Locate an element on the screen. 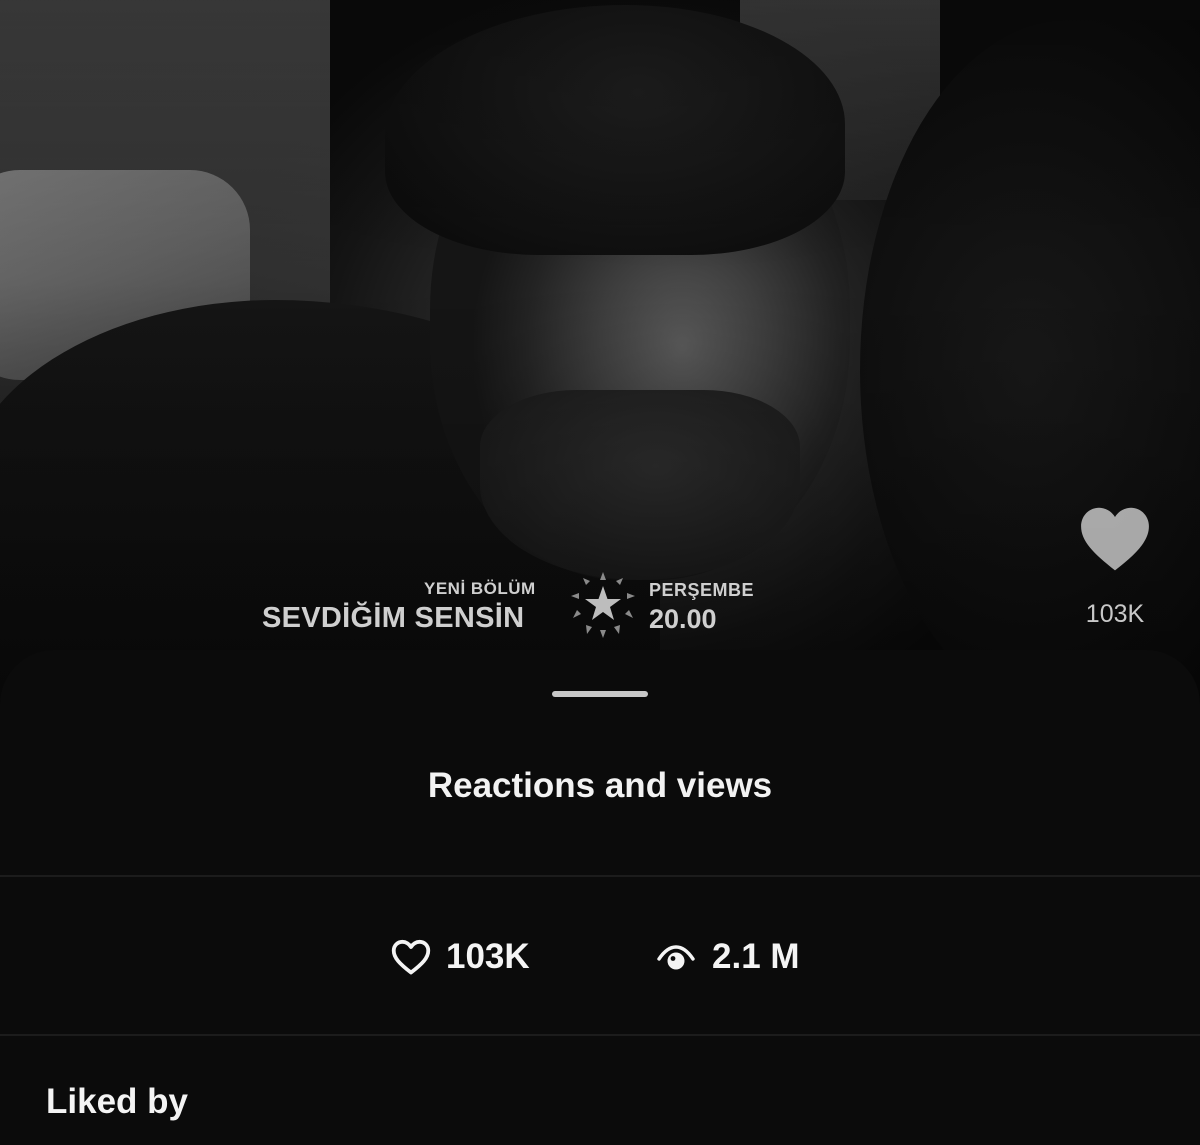 This screenshot has height=1145, width=1200. like-button: 103K is located at coordinates (1115, 564).